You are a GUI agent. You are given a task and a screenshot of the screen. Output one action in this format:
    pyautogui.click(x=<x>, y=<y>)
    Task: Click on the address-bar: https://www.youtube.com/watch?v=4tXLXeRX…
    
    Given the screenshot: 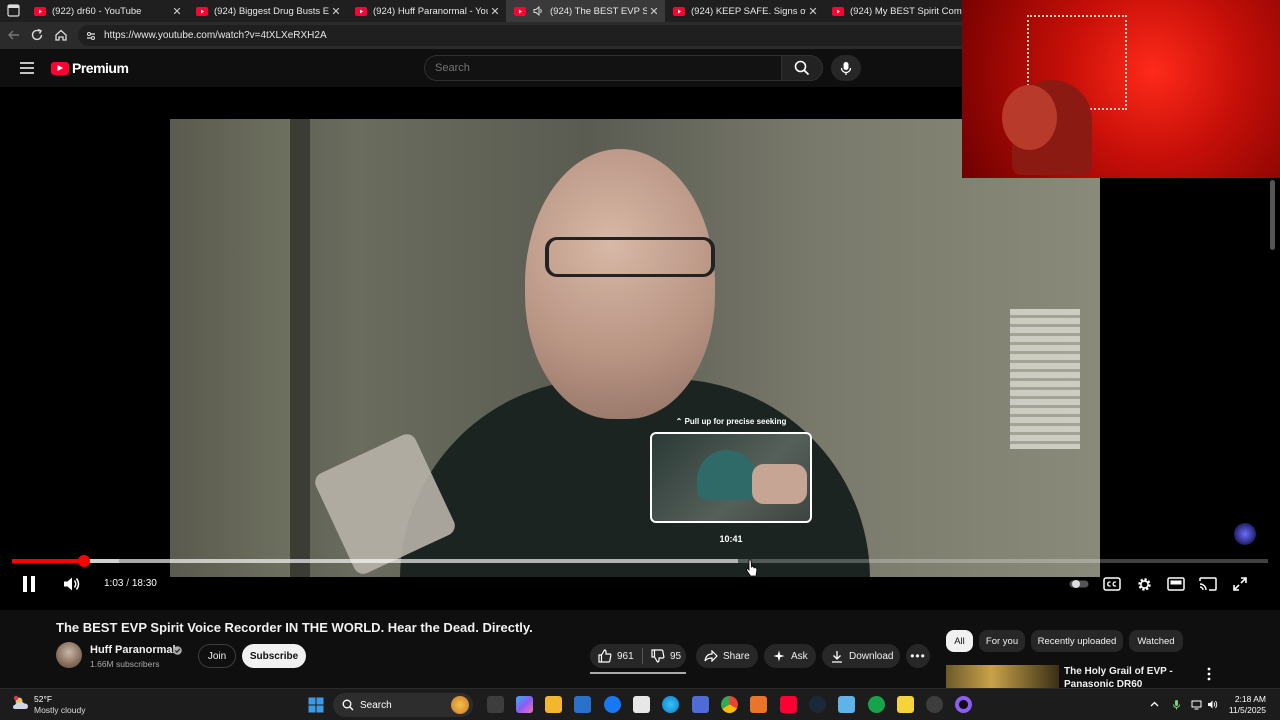 What is the action you would take?
    pyautogui.click(x=528, y=35)
    